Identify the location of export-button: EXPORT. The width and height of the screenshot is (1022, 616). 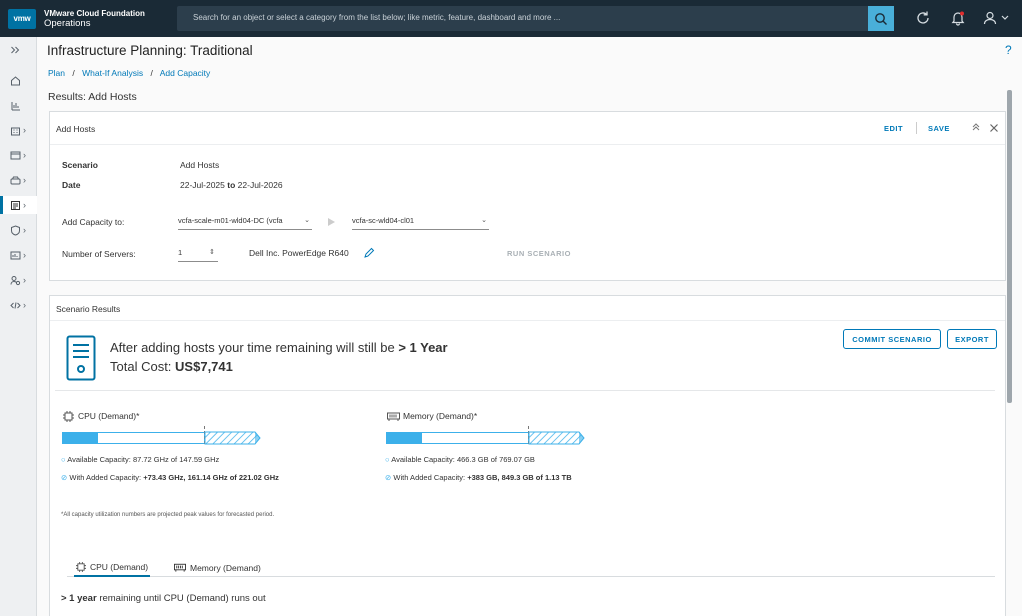
(972, 339).